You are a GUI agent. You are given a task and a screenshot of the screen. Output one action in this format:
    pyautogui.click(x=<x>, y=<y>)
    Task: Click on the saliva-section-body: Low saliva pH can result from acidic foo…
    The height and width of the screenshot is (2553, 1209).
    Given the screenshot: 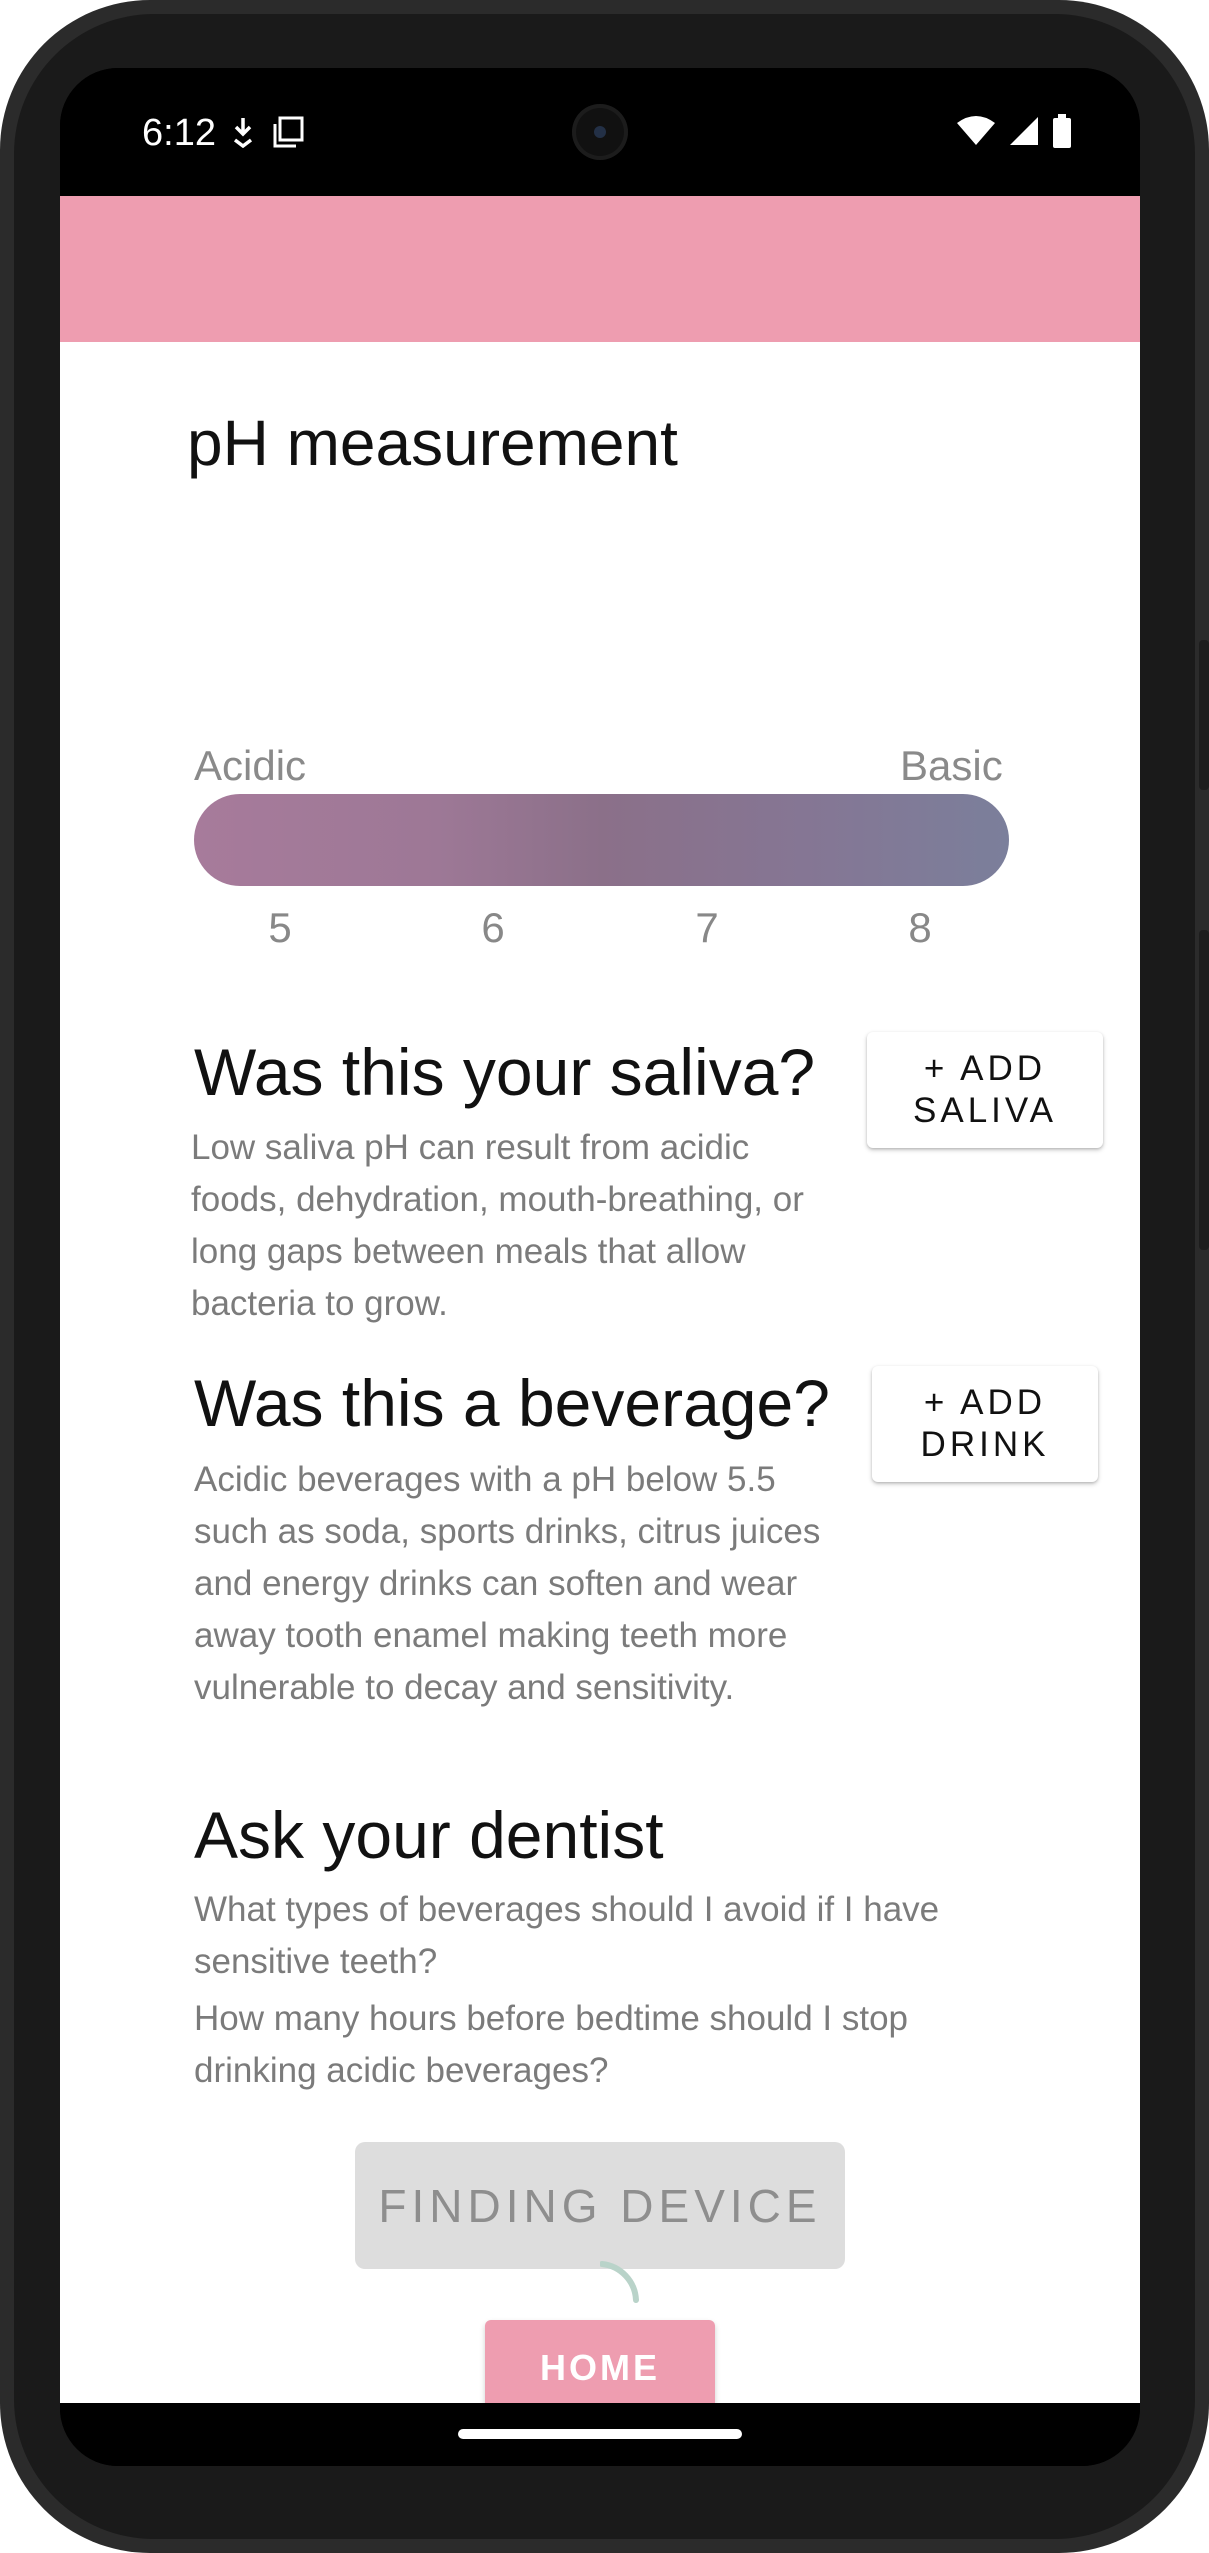 What is the action you would take?
    pyautogui.click(x=497, y=1225)
    